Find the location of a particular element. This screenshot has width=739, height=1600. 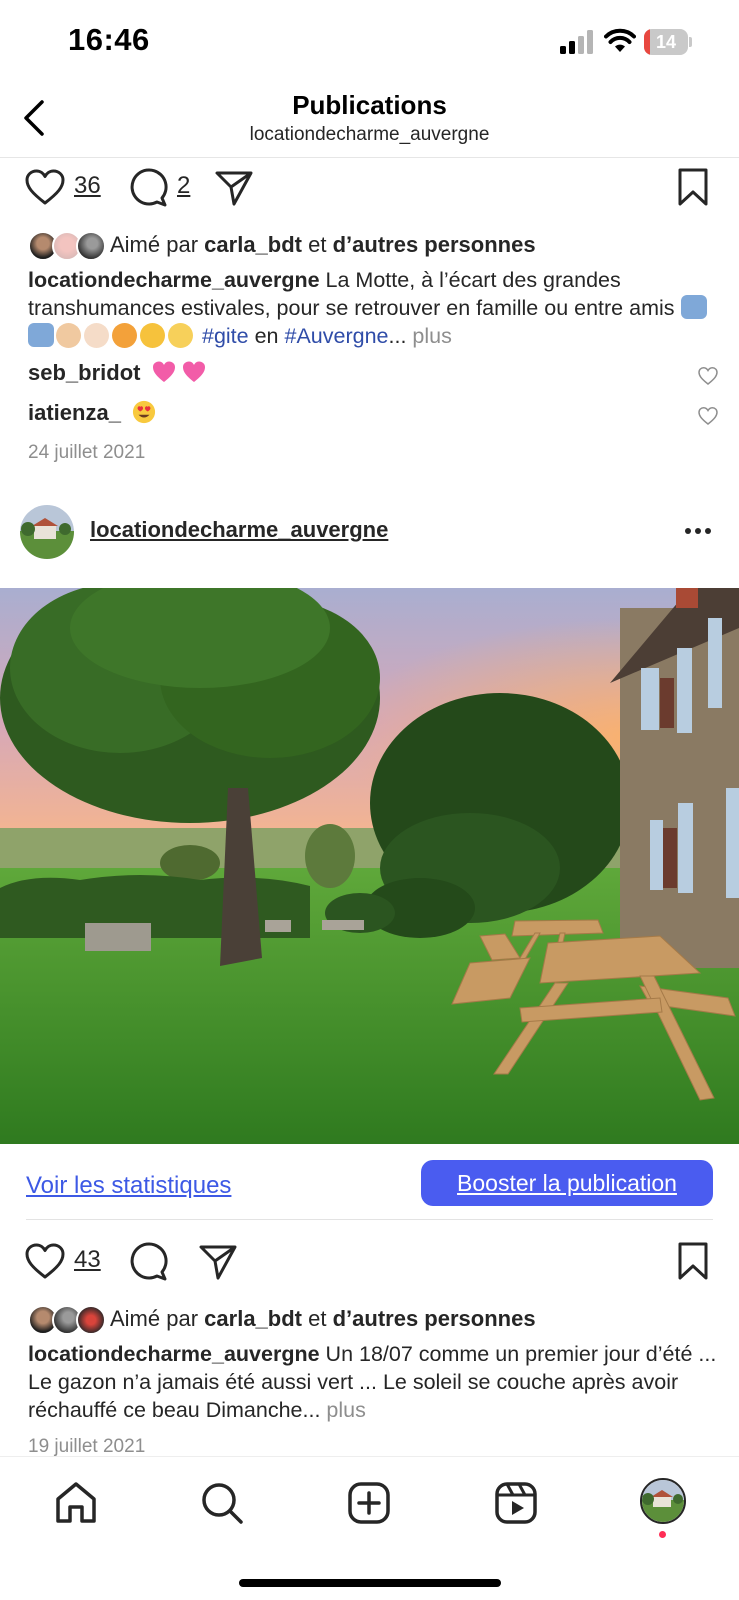

view-insights-link: Voir les statistiques is located at coordinates (128, 1186).